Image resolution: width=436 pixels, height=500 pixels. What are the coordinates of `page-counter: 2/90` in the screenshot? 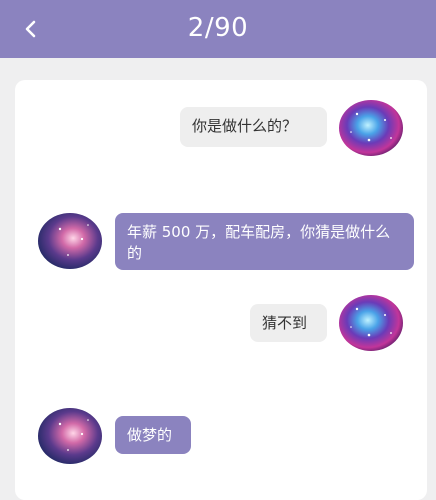 It's located at (218, 28).